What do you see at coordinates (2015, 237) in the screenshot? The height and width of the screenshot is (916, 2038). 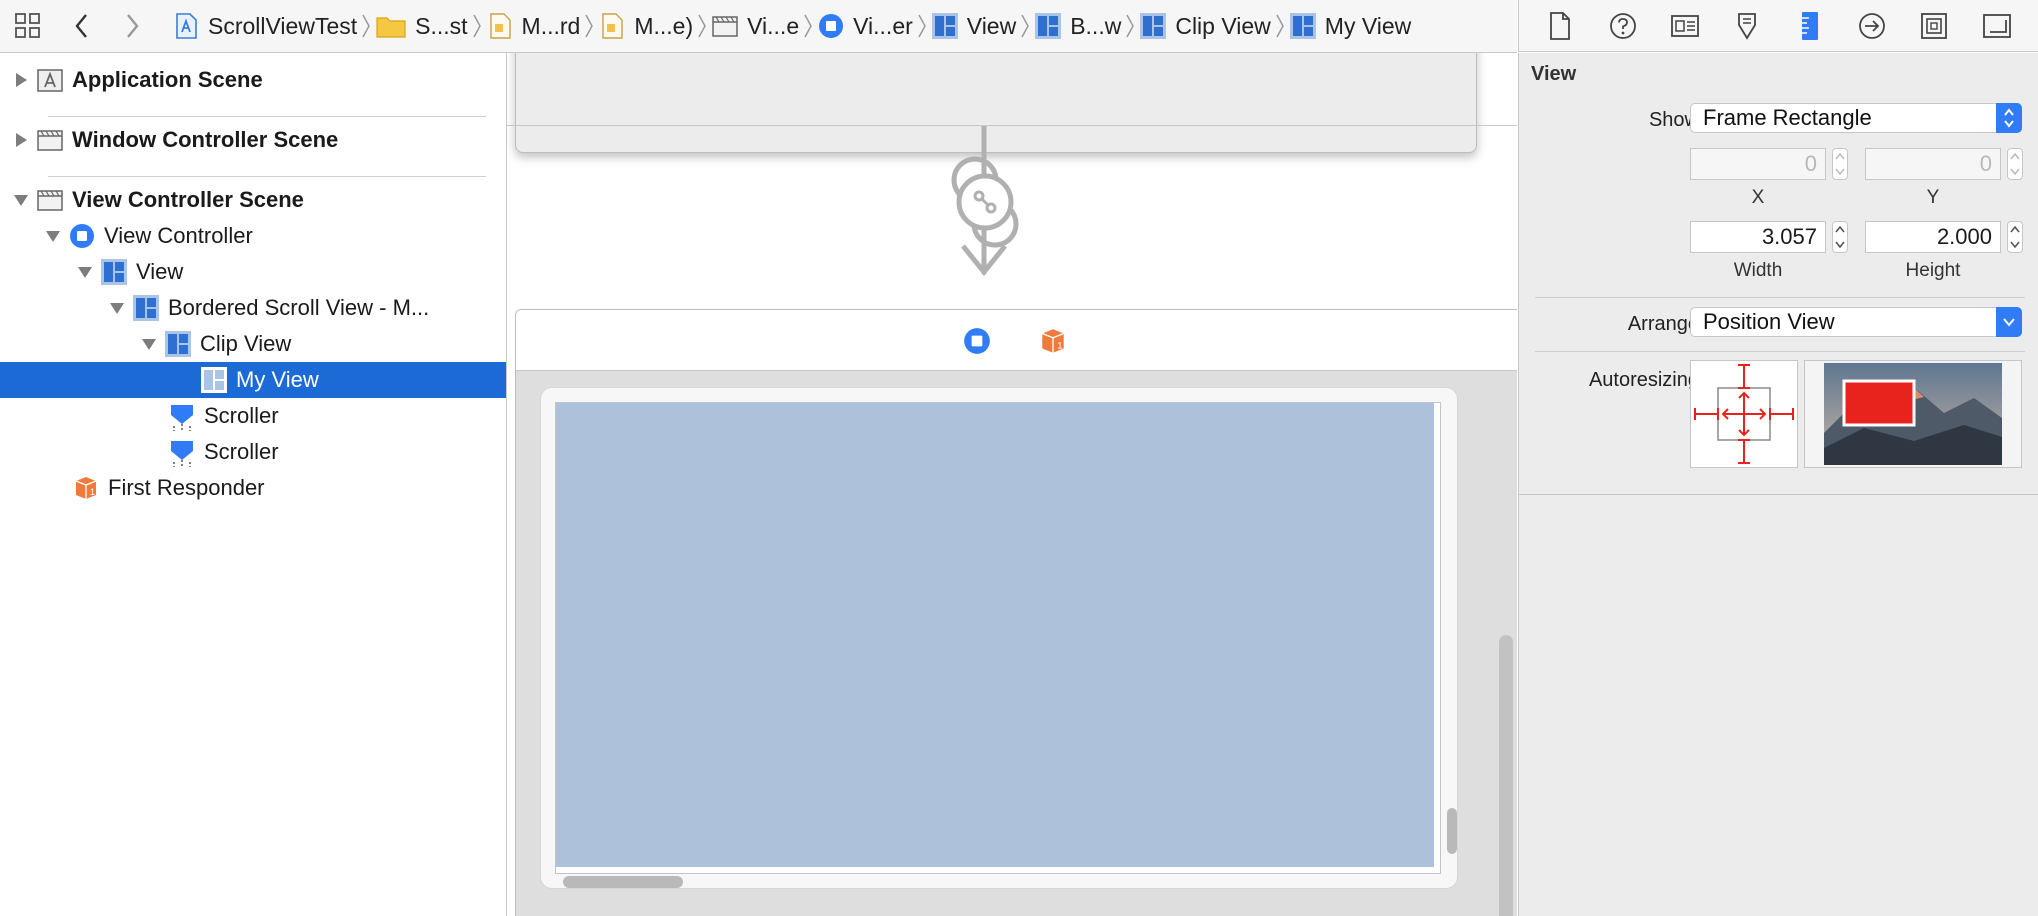 I see `height-stepper` at bounding box center [2015, 237].